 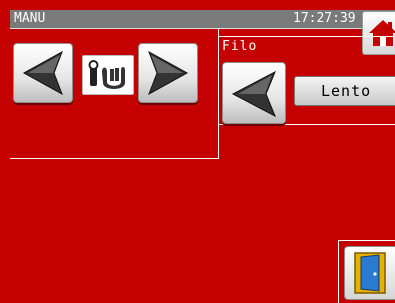 I want to click on manual-mode-icon, so click(x=106, y=74).